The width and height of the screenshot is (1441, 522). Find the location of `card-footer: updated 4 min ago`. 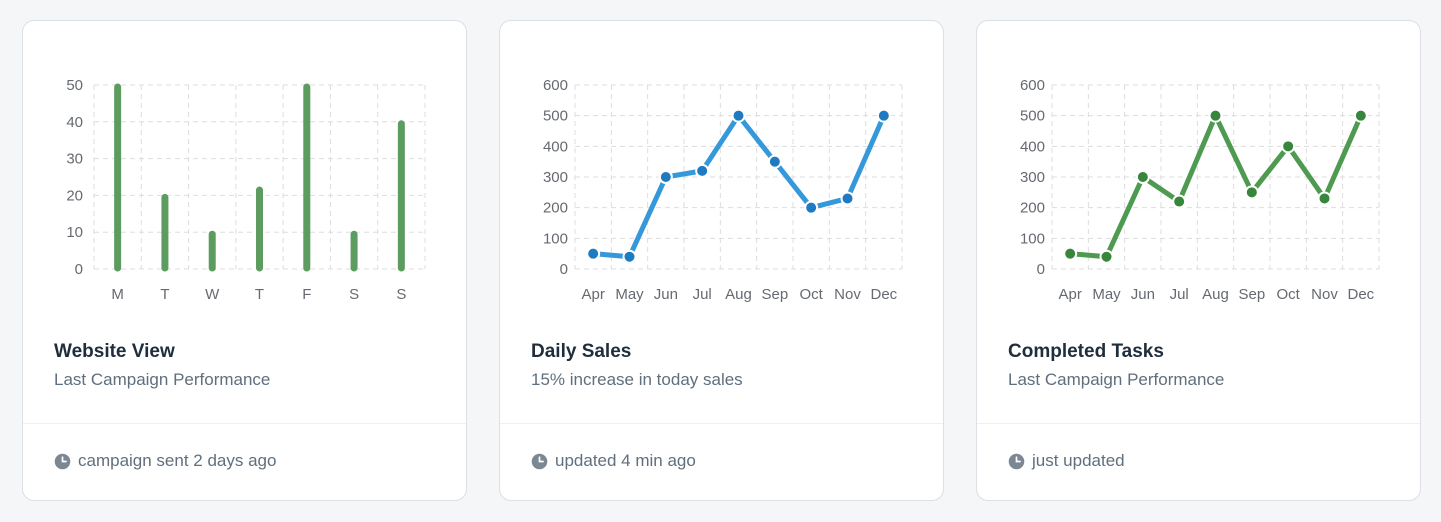

card-footer: updated 4 min ago is located at coordinates (613, 461).